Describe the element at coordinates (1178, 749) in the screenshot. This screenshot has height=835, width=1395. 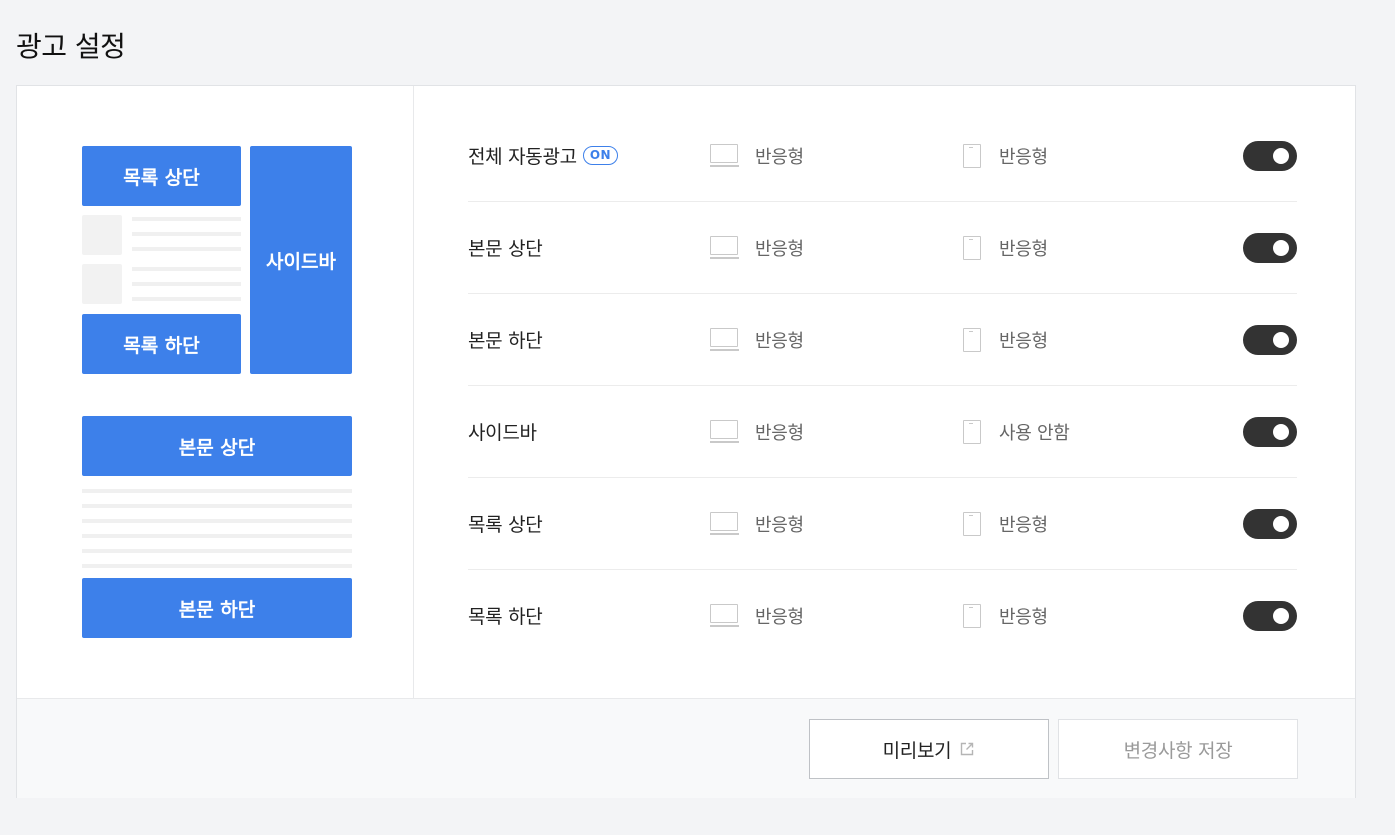
I see `save-changes-button: 변경사항 저장` at that location.